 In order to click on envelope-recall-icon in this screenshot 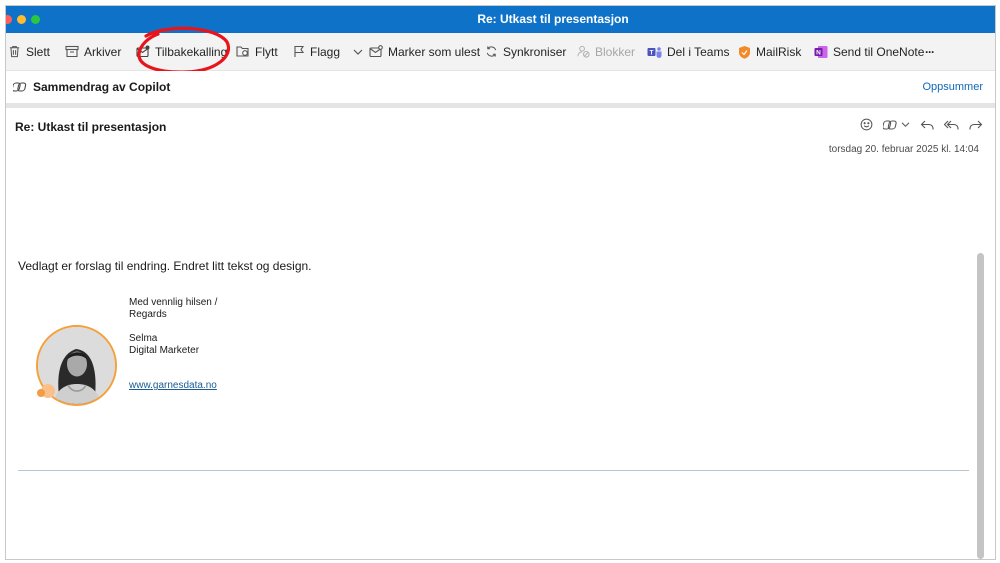, I will do `click(143, 51)`.